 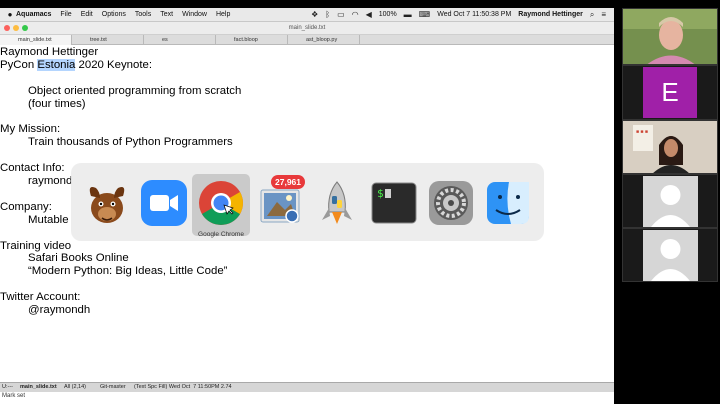 I want to click on battery-icon: ▬, so click(x=408, y=14).